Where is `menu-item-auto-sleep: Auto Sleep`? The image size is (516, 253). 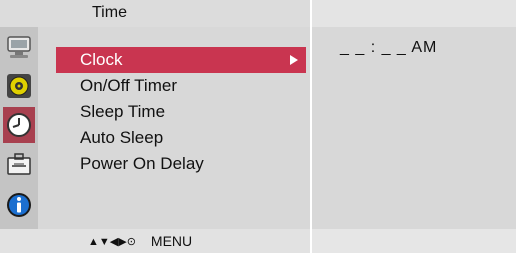
menu-item-auto-sleep: Auto Sleep is located at coordinates (181, 138).